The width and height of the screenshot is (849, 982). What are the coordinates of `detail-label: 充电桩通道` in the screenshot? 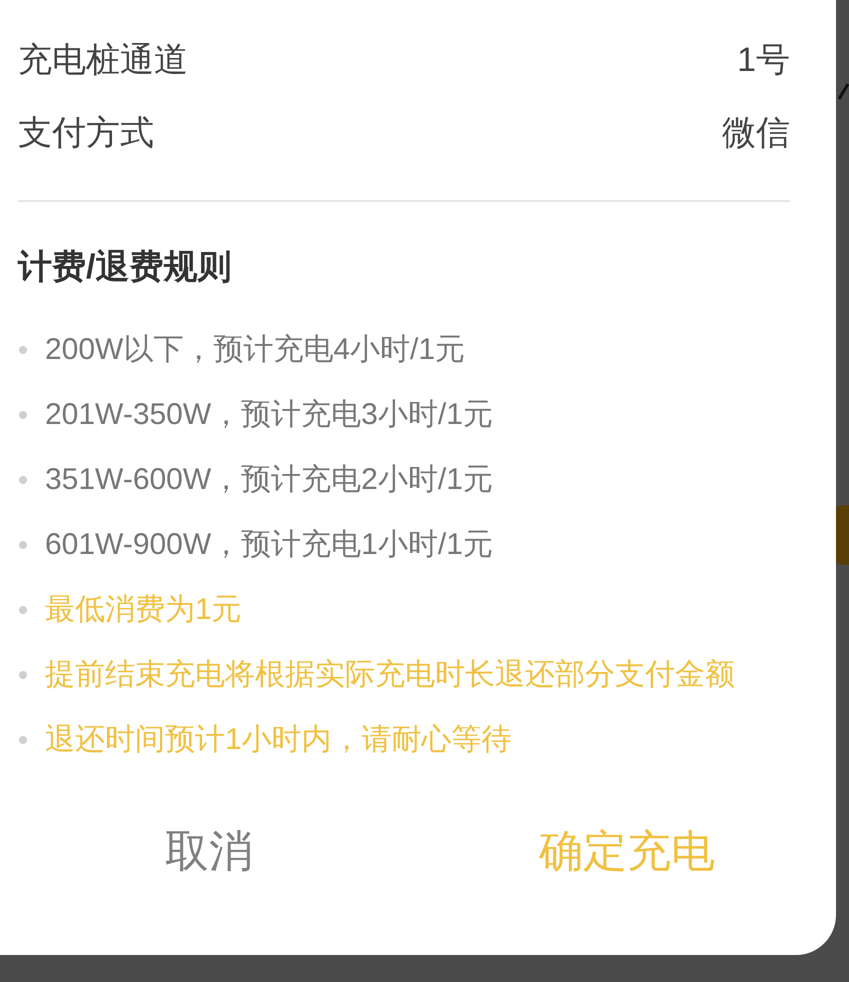 It's located at (103, 60).